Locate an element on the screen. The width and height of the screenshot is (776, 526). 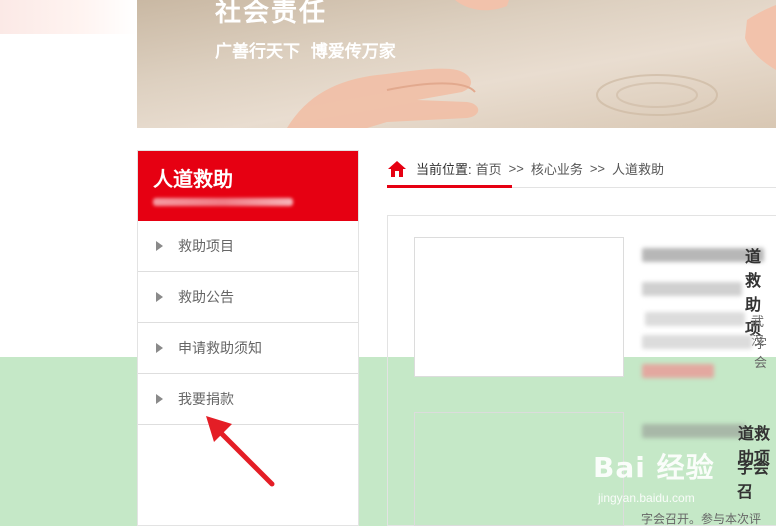
sand-drawing is located at coordinates (657, 95).